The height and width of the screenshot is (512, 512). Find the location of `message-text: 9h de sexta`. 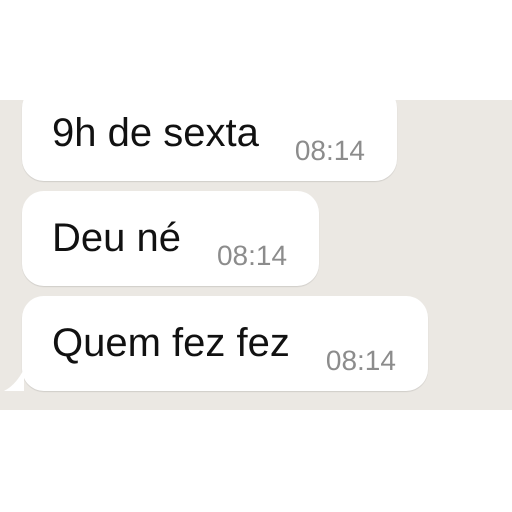

message-text: 9h de sexta is located at coordinates (155, 133).